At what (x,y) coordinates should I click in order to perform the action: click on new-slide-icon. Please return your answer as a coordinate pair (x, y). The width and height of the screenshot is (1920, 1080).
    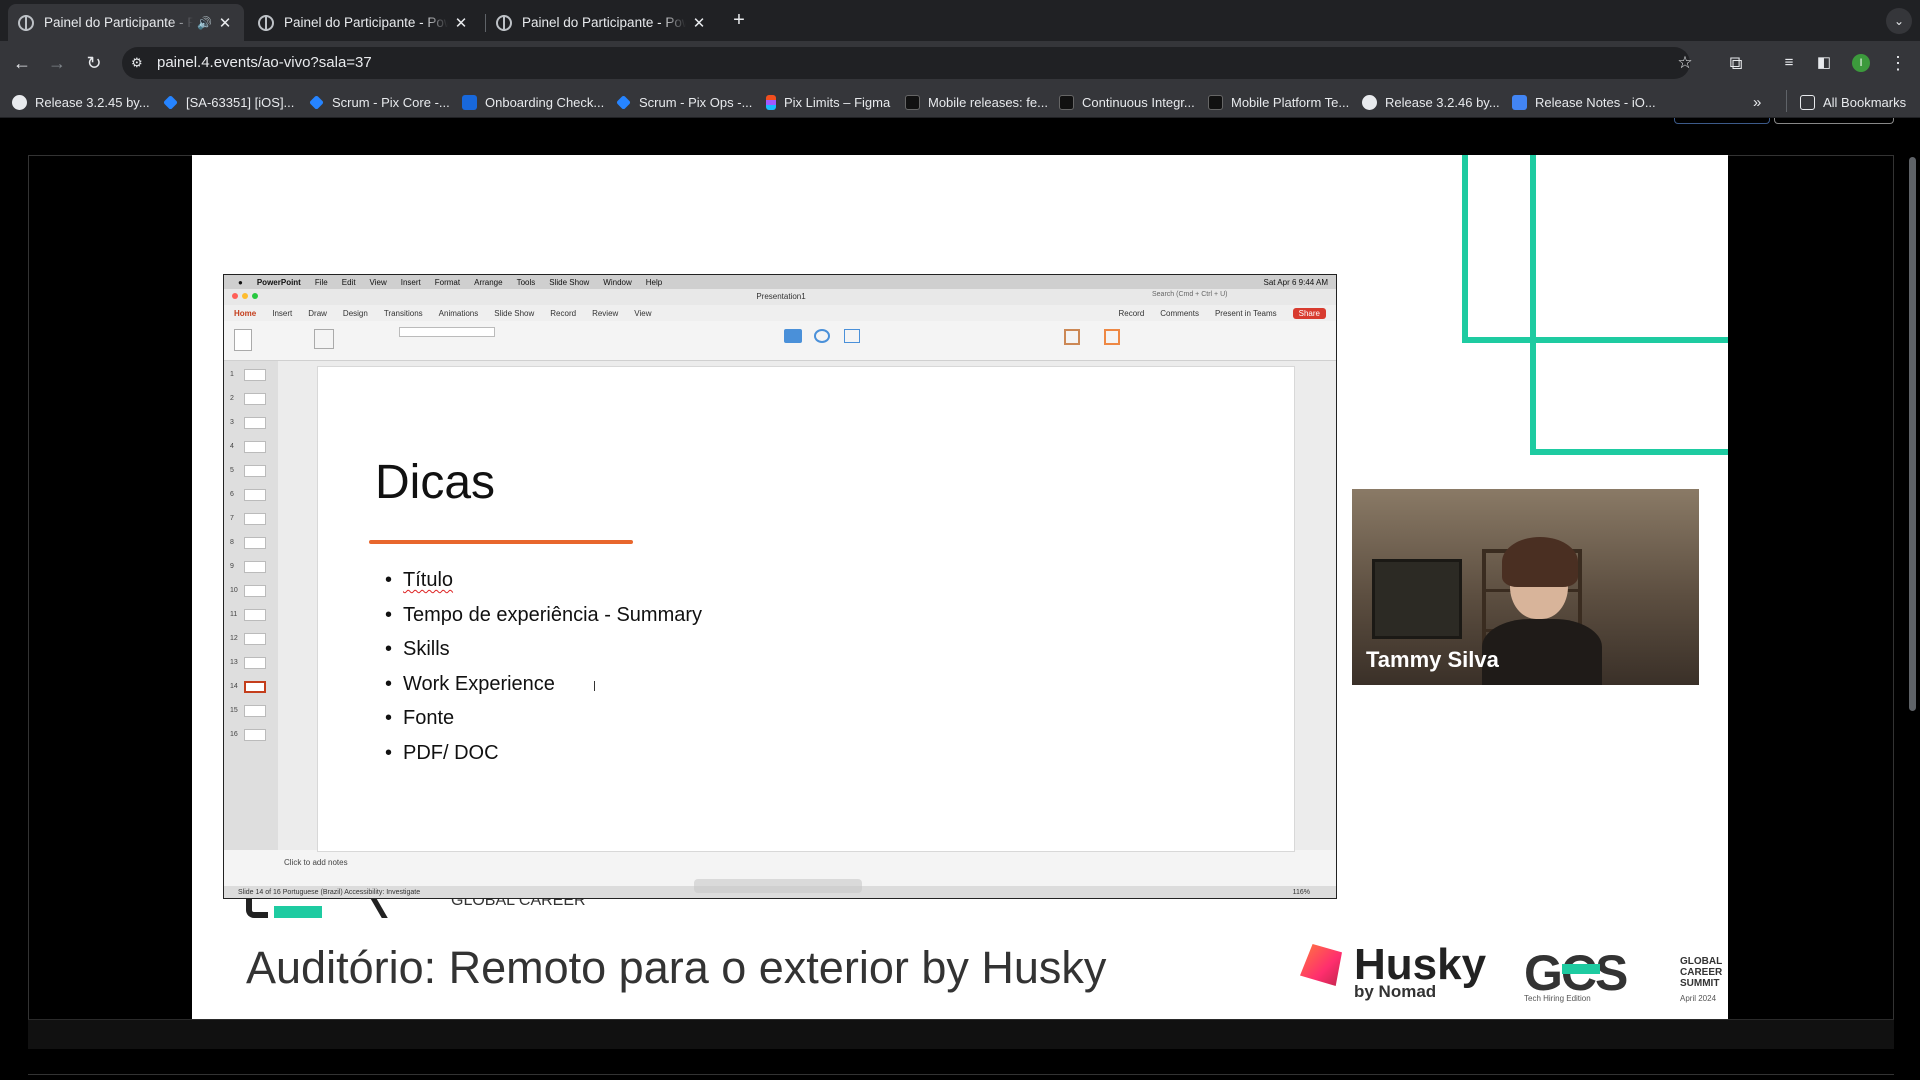
    Looking at the image, I should click on (324, 339).